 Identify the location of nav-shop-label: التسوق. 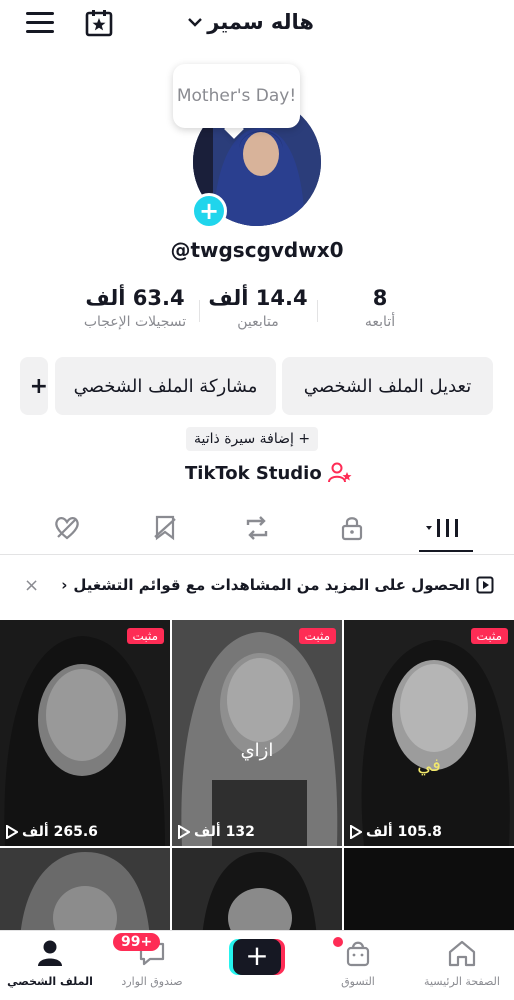
(358, 981).